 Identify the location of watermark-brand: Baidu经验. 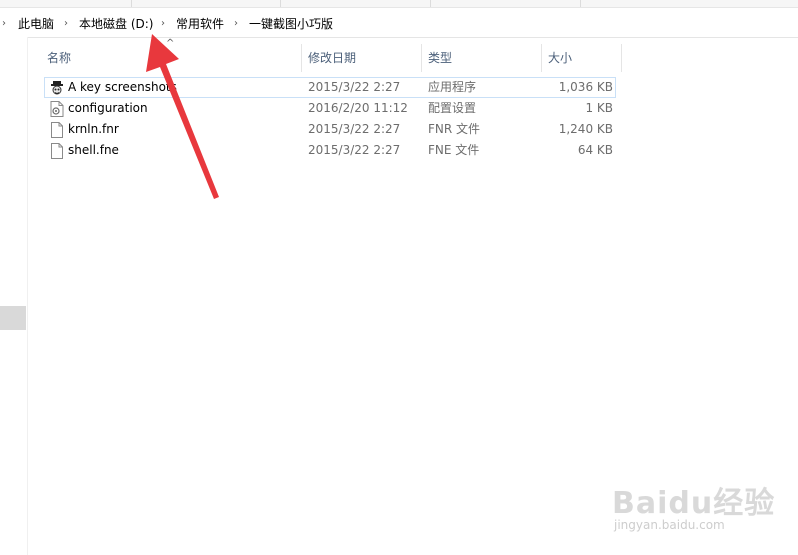
(694, 503).